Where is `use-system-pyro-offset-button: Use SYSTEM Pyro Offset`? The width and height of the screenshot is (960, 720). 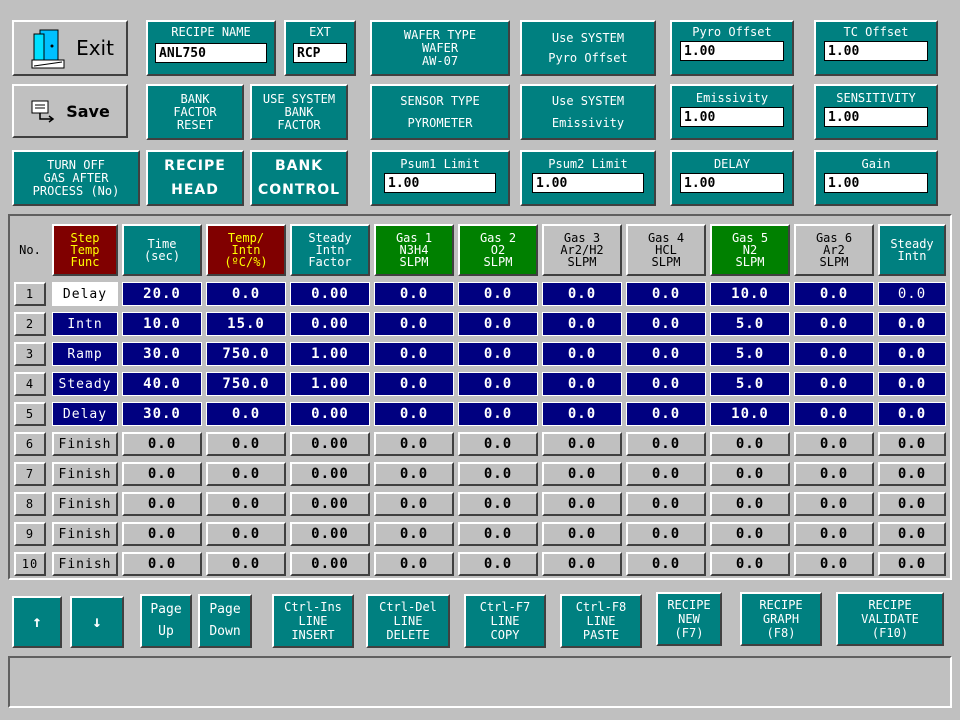 use-system-pyro-offset-button: Use SYSTEM Pyro Offset is located at coordinates (588, 48).